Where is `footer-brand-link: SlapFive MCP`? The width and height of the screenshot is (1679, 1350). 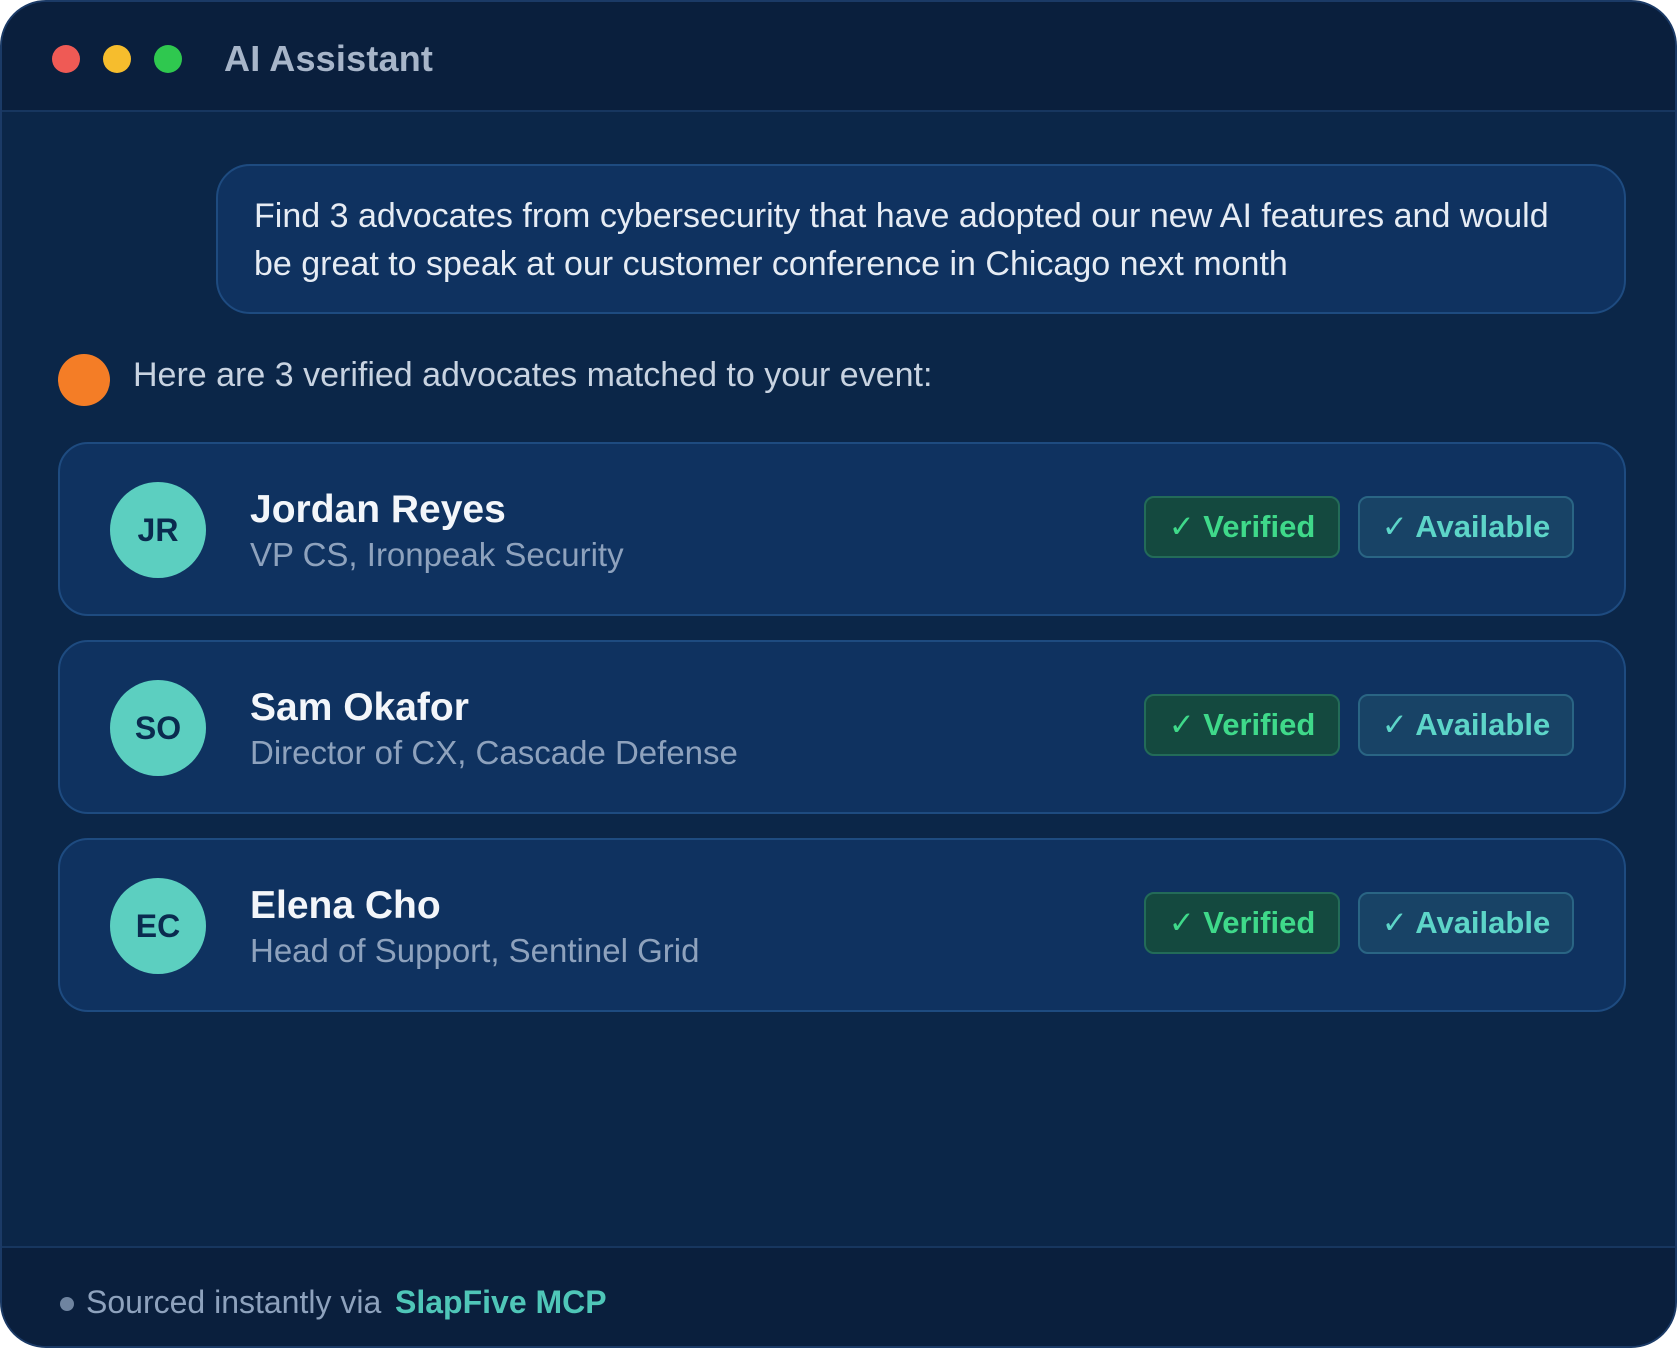
footer-brand-link: SlapFive MCP is located at coordinates (501, 1302).